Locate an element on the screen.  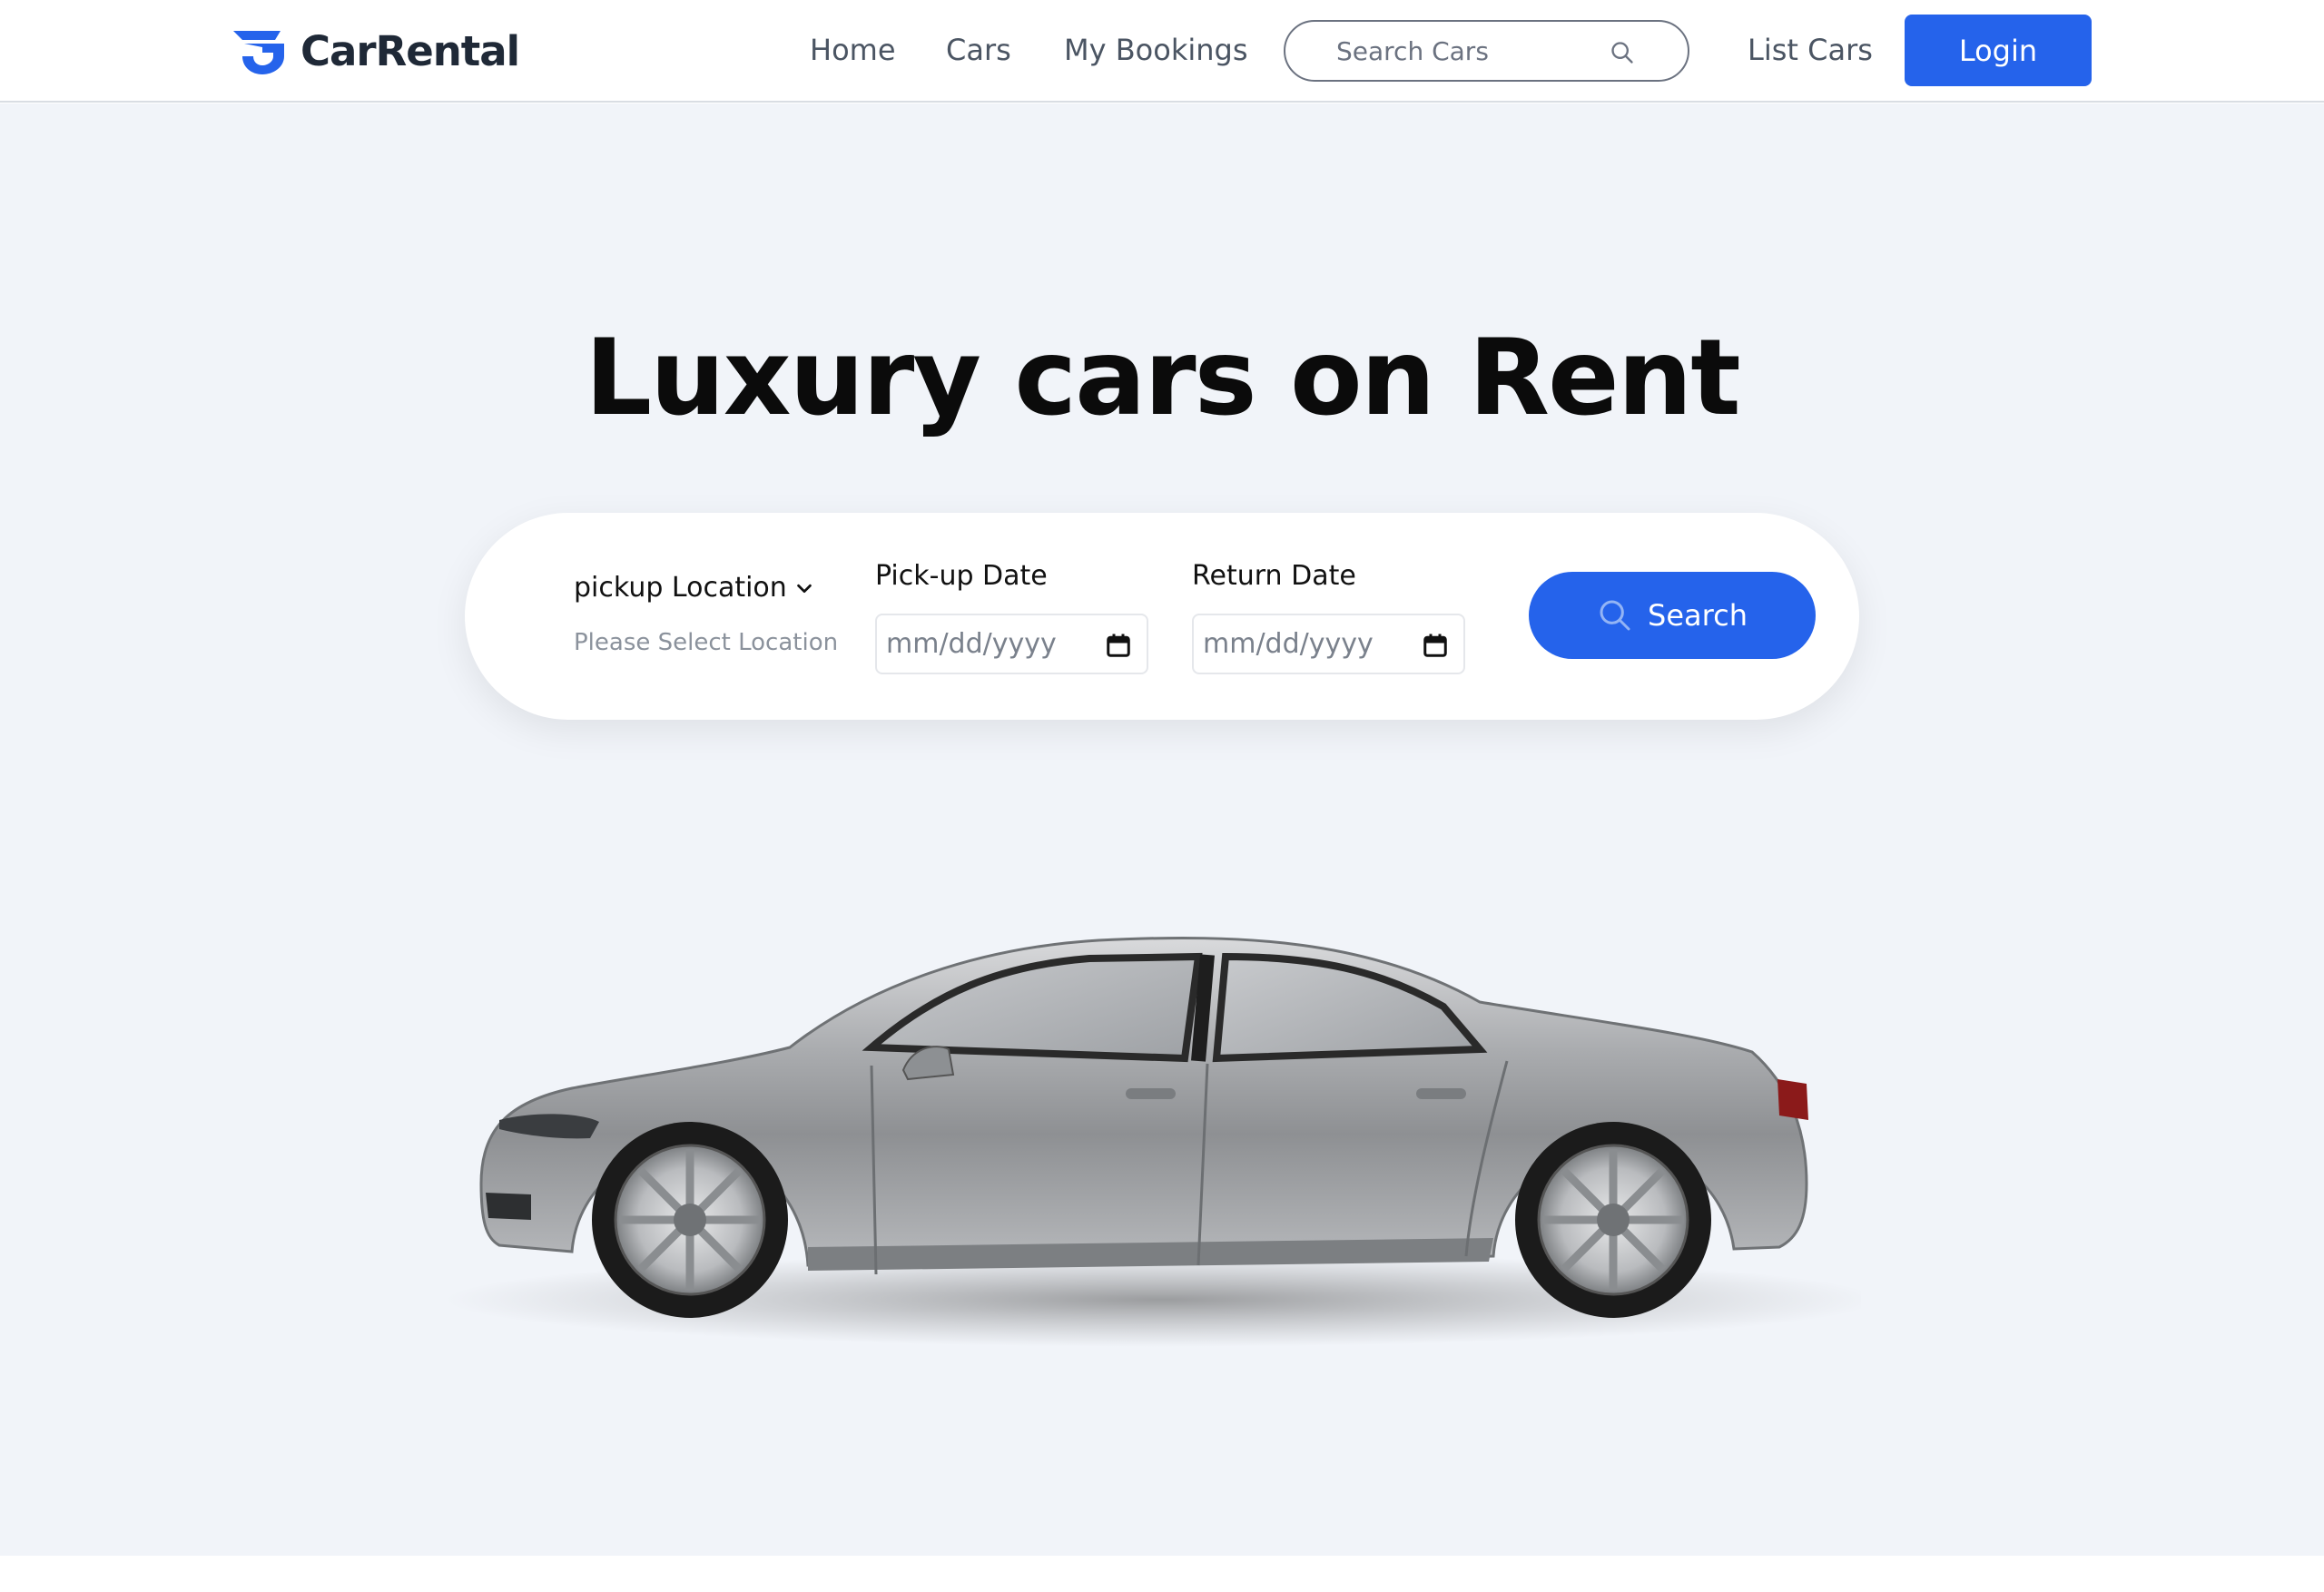
return-date-field is located at coordinates (1328, 644).